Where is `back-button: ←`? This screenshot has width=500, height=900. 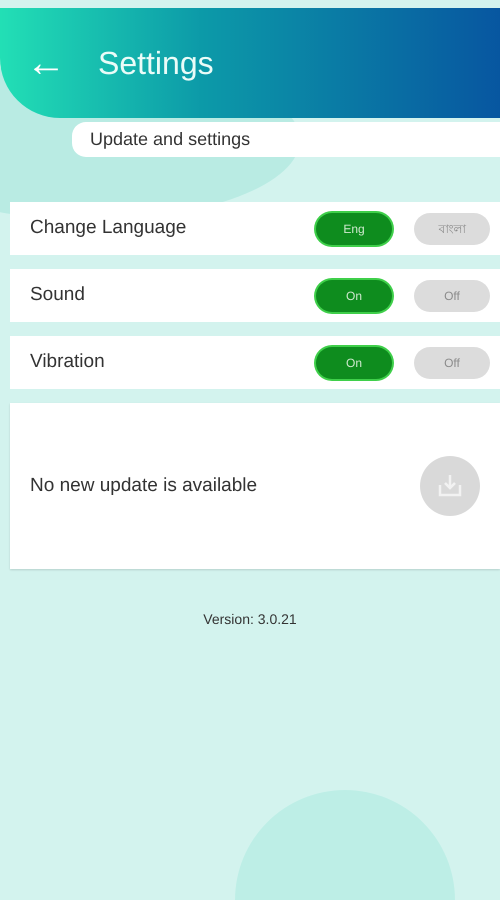 back-button: ← is located at coordinates (46, 63).